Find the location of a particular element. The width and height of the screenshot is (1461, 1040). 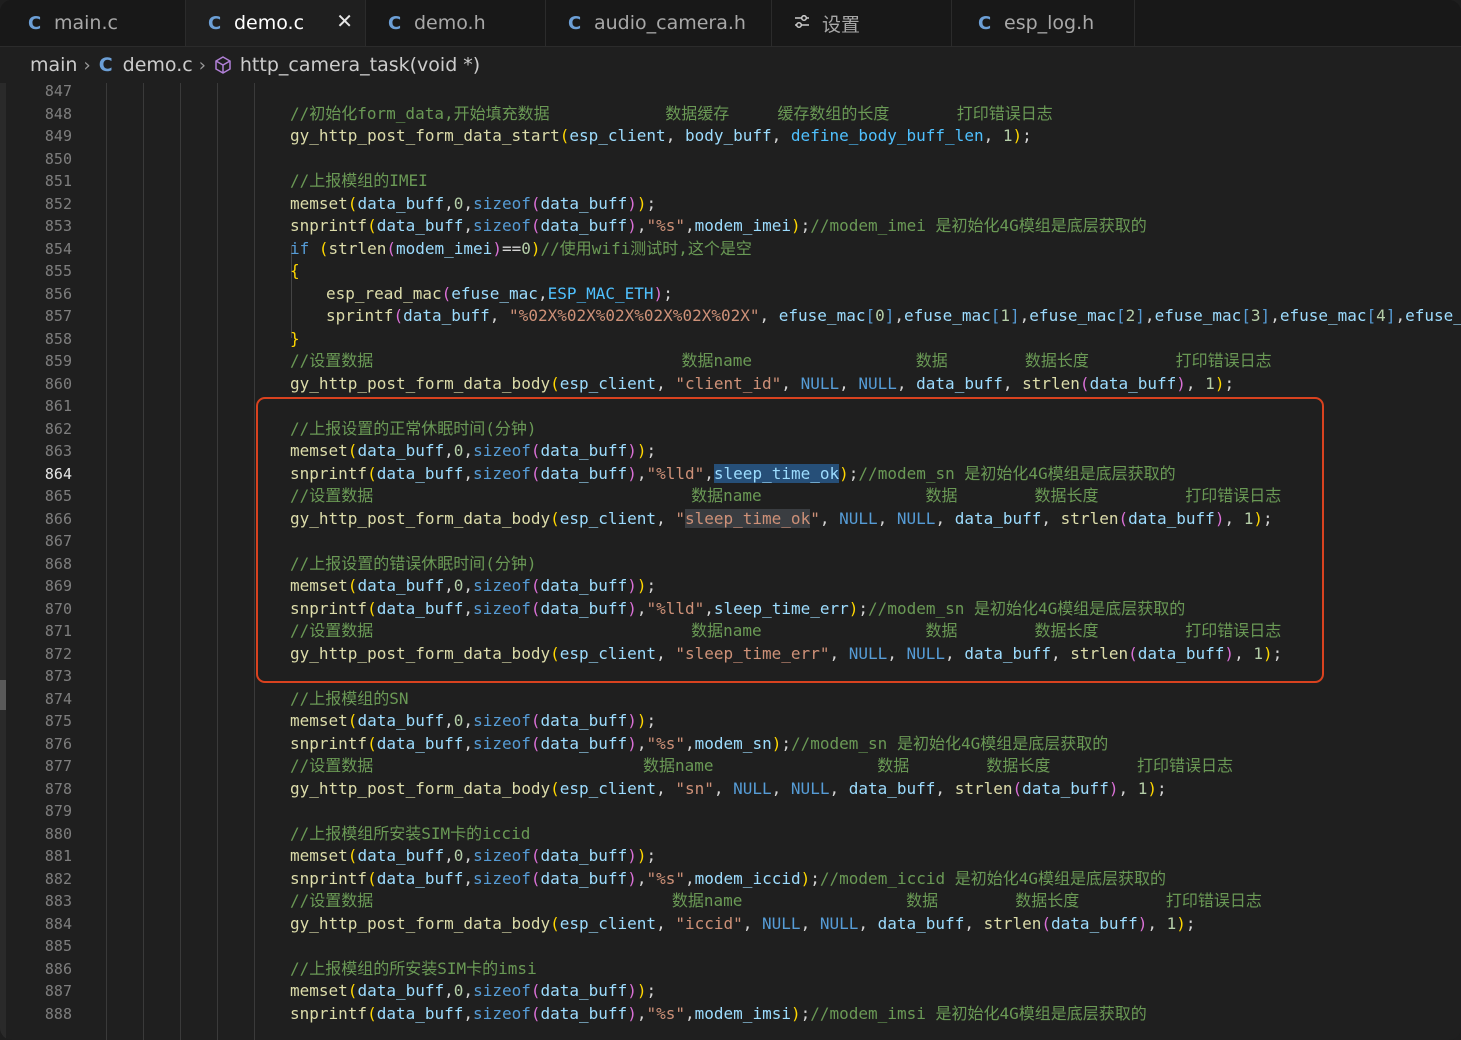

code-token: "sn" is located at coordinates (694, 788).